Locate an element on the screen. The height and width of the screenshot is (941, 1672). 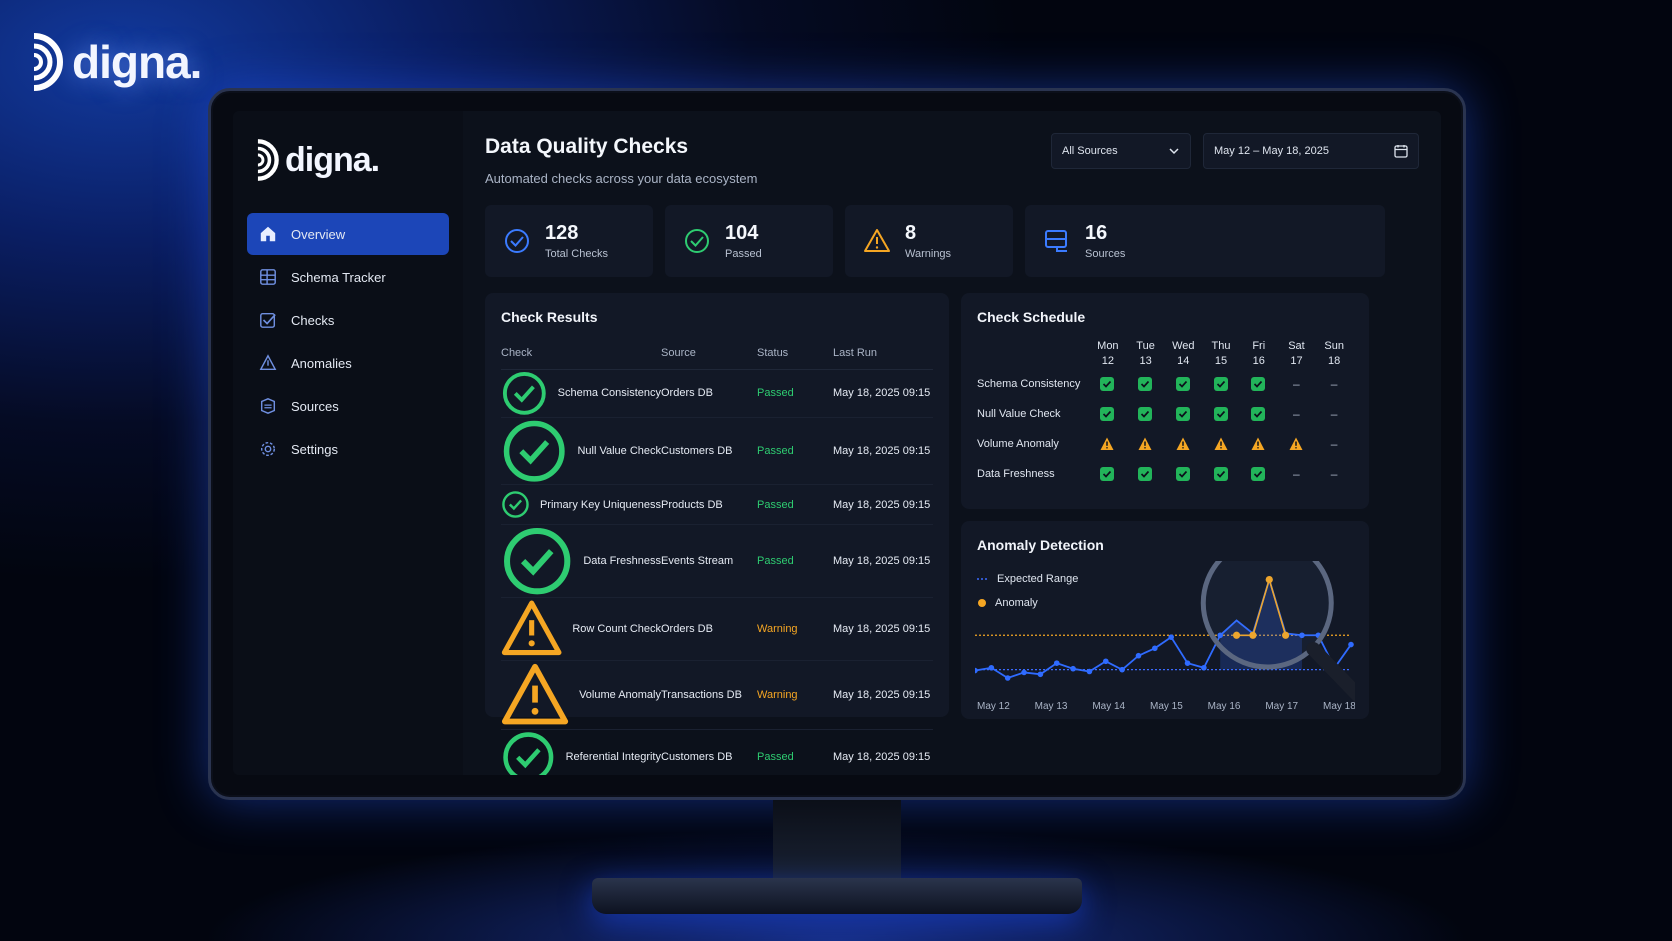
digna-logo-mark-icon is located at coordinates (268, 160).